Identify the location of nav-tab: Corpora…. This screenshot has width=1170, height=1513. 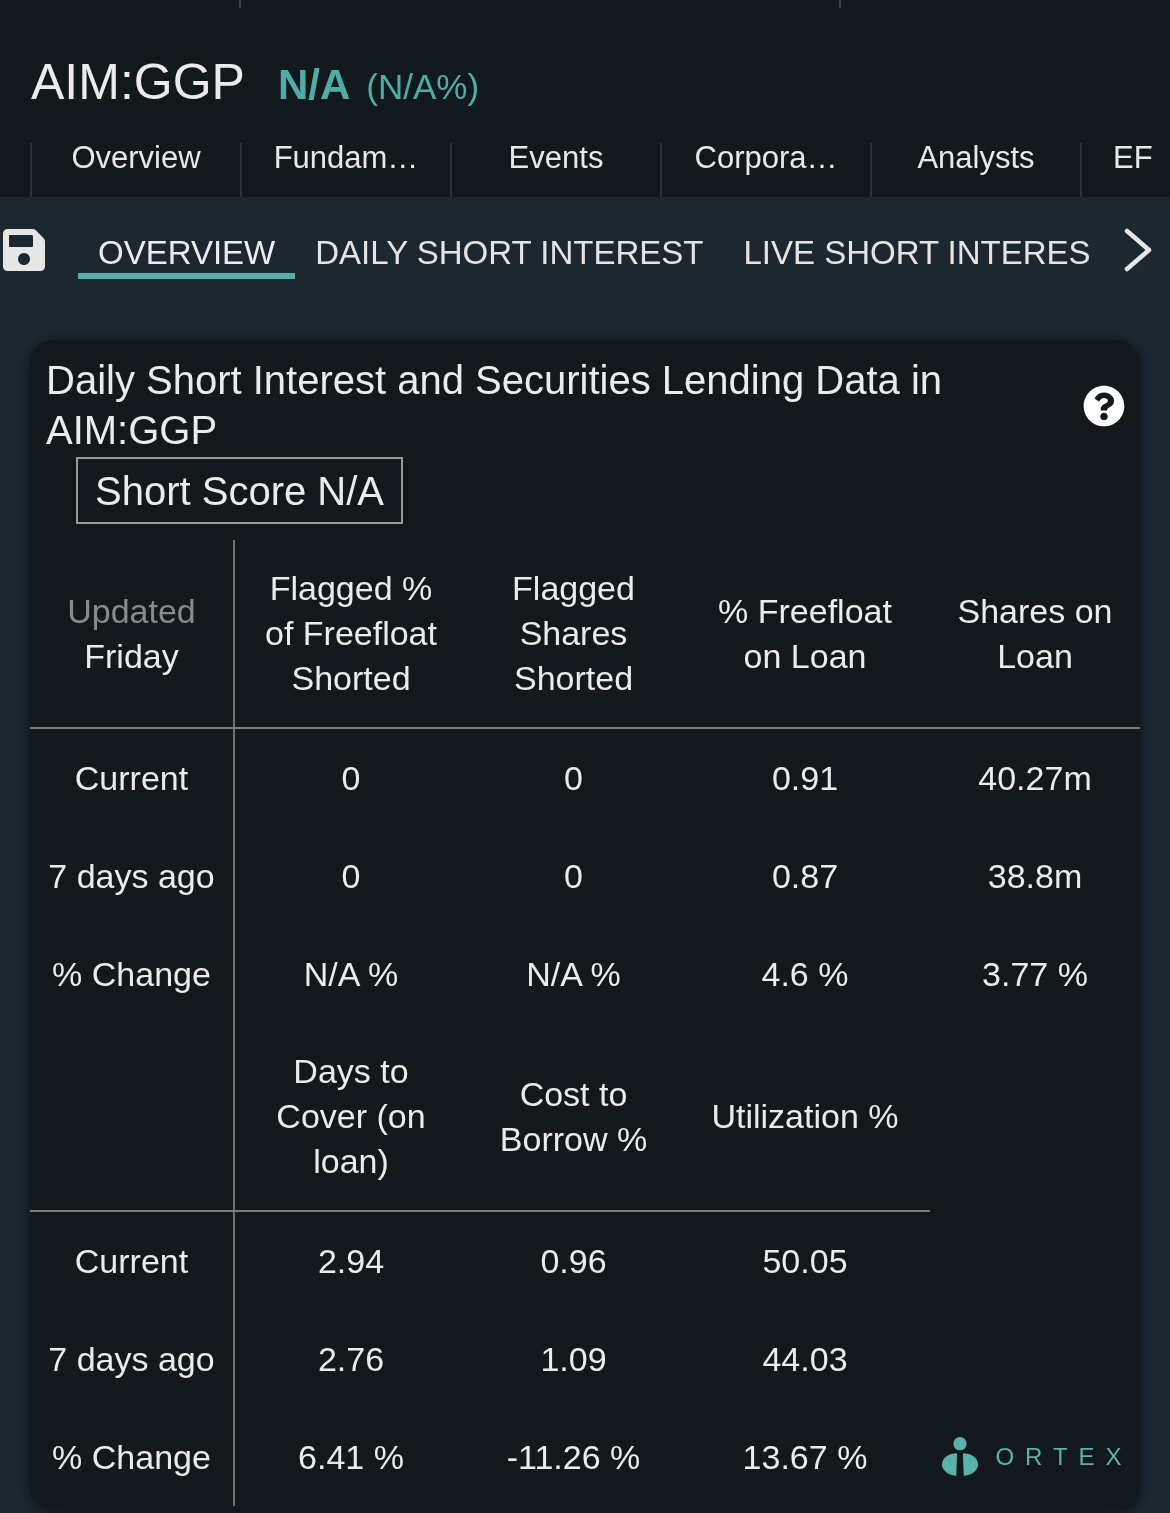
(765, 170).